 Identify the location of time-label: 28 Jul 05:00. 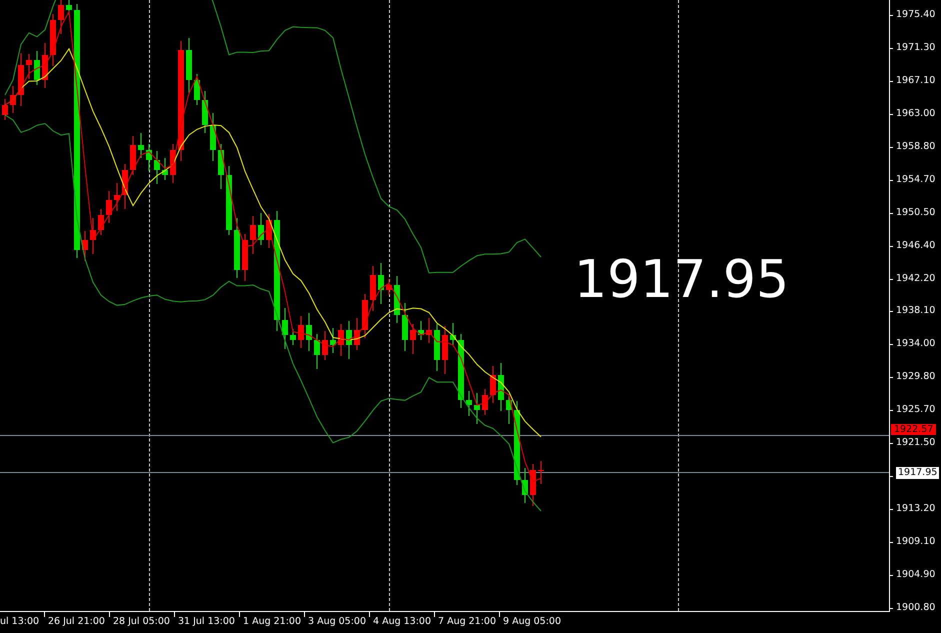
(141, 621).